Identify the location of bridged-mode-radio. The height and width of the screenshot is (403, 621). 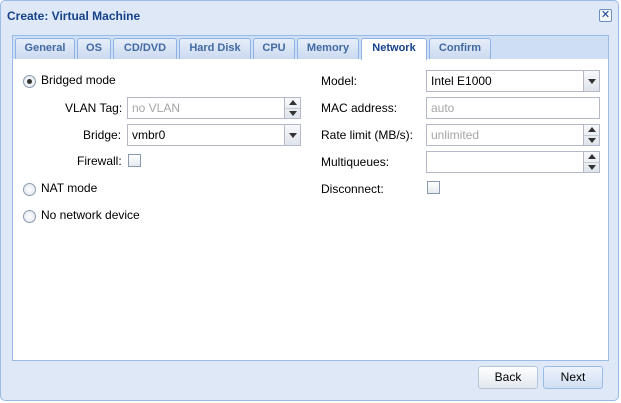
(29, 81).